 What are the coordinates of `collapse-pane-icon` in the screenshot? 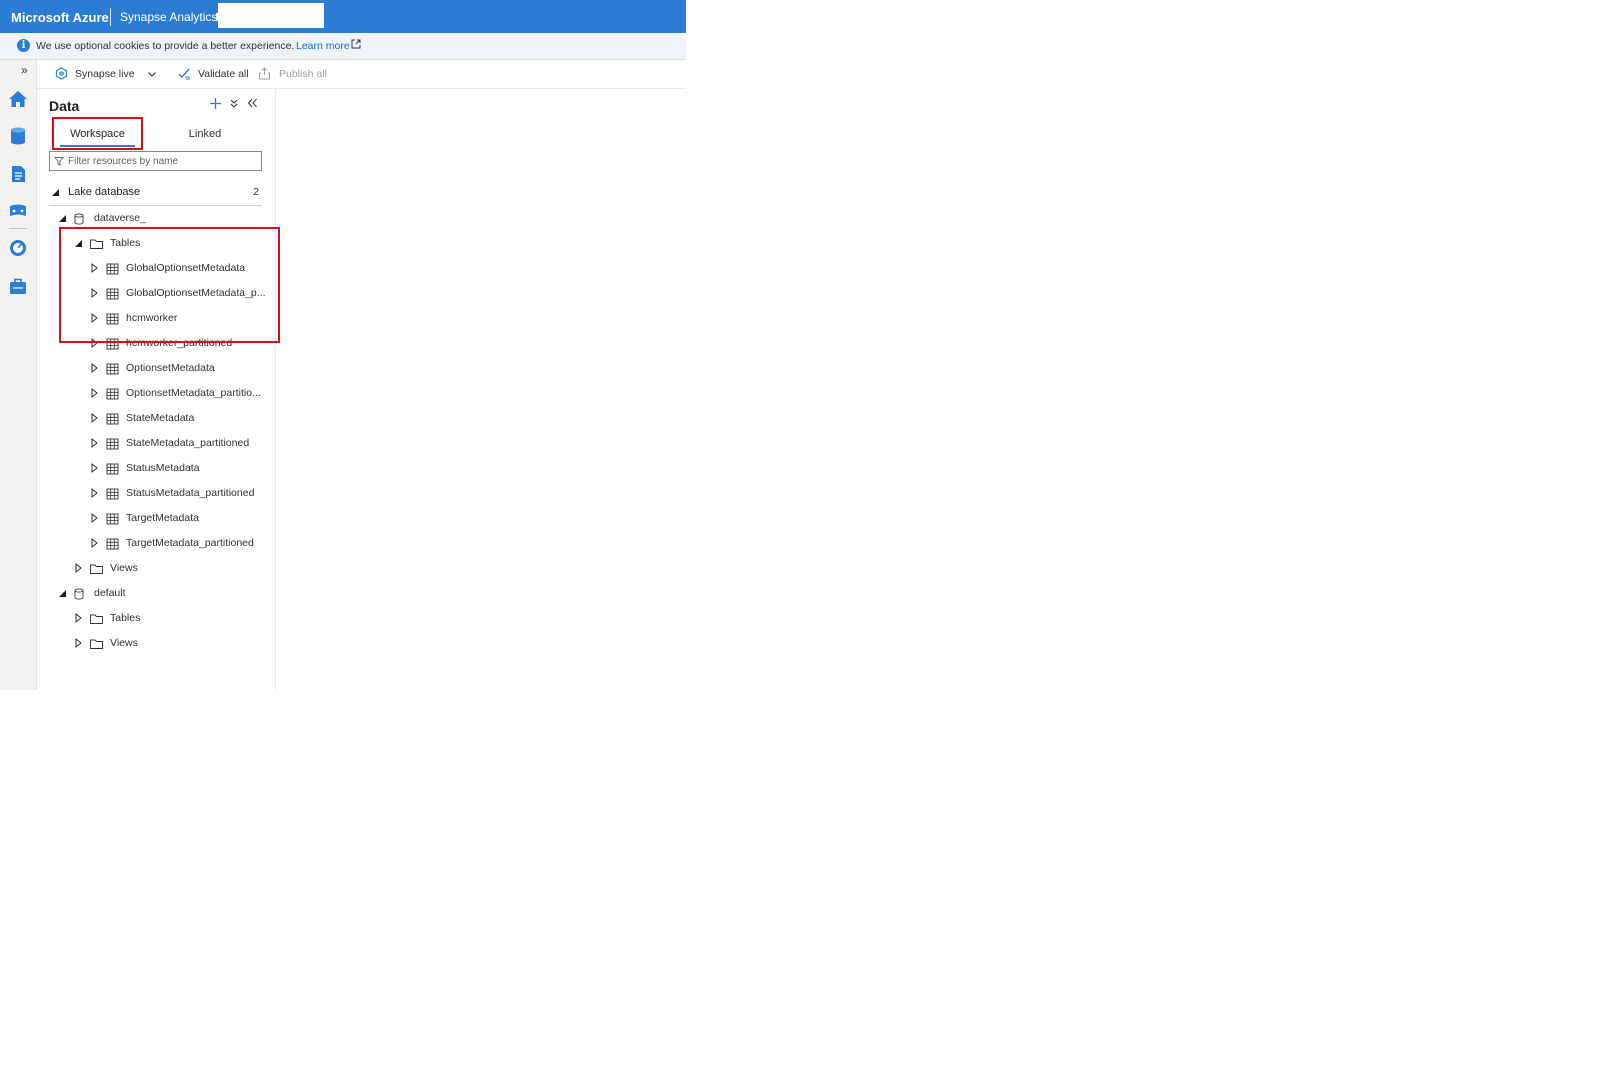 It's located at (252, 103).